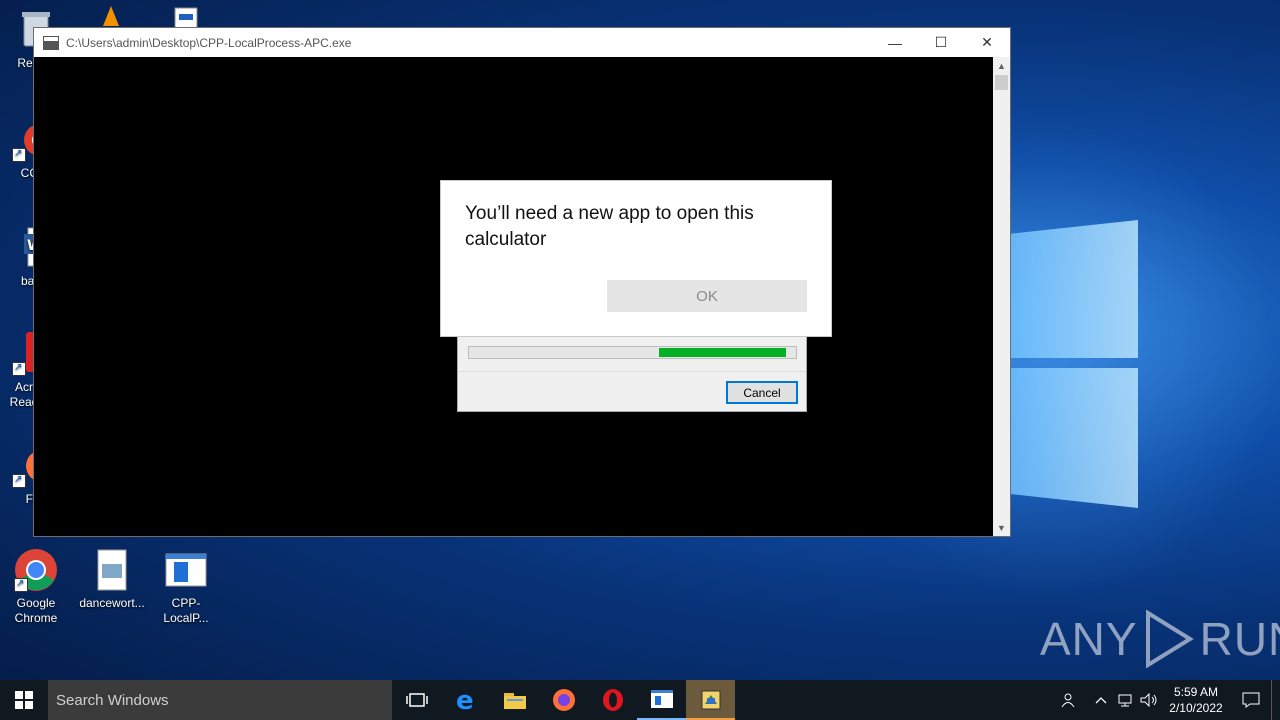 Image resolution: width=1280 pixels, height=720 pixels. I want to click on ok-button: OK, so click(707, 296).